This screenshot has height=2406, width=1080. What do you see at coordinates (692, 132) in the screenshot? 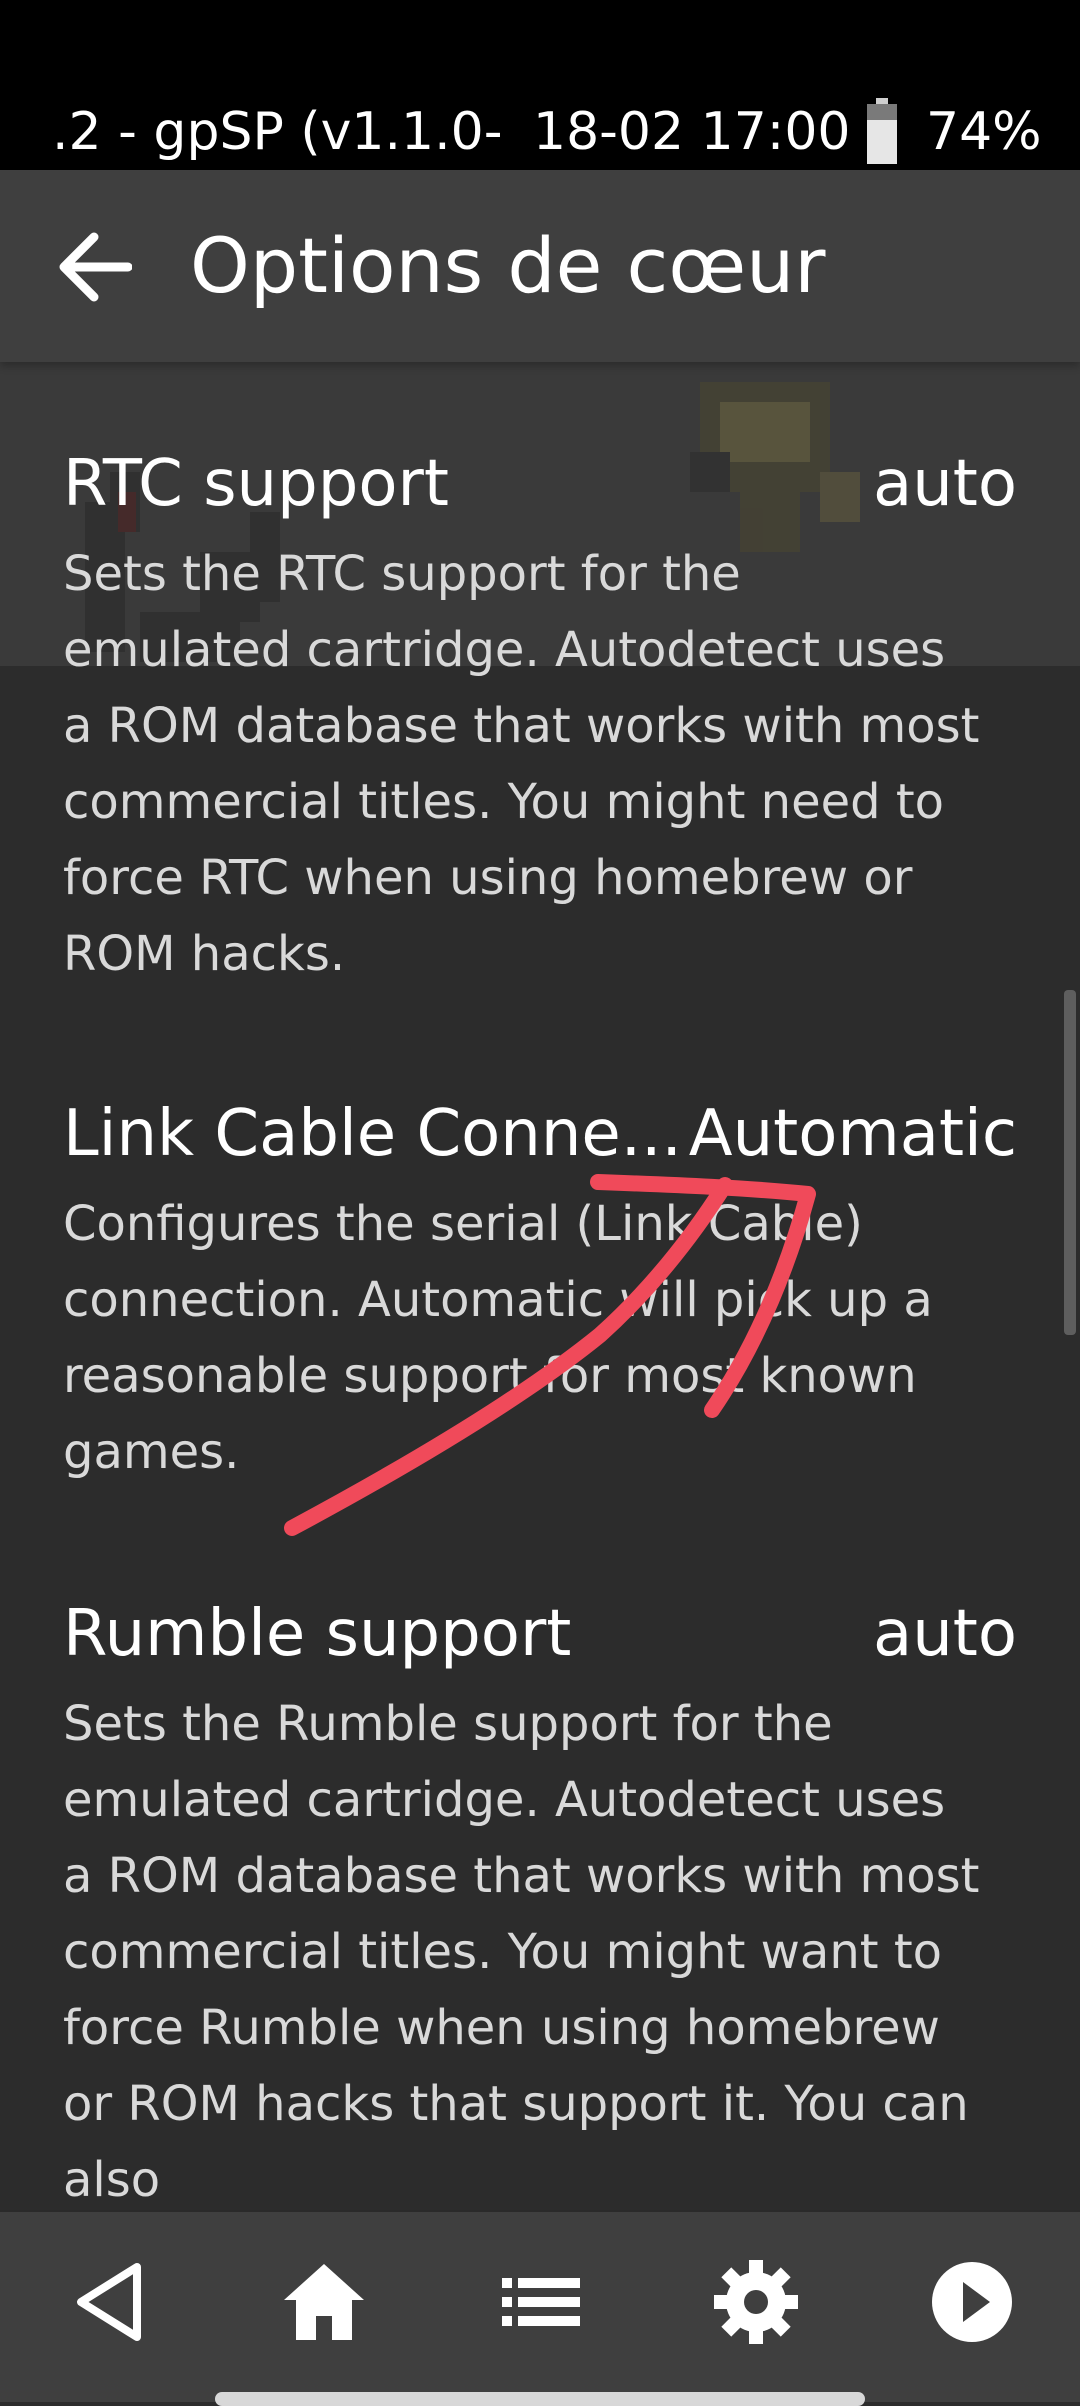
I see `status-datetime: 18-02 17:00` at bounding box center [692, 132].